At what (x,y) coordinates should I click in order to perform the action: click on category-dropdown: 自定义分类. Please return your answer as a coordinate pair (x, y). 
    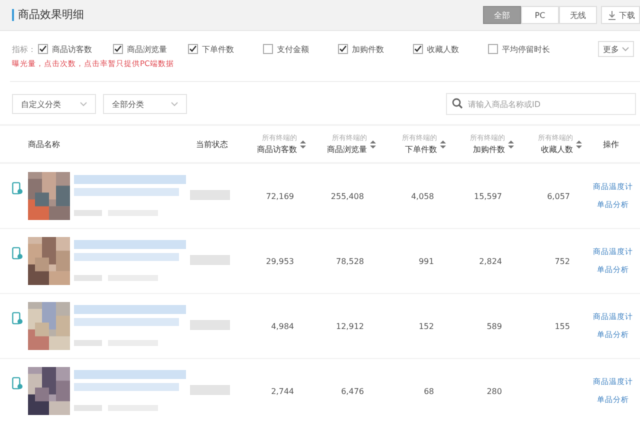
    Looking at the image, I should click on (54, 104).